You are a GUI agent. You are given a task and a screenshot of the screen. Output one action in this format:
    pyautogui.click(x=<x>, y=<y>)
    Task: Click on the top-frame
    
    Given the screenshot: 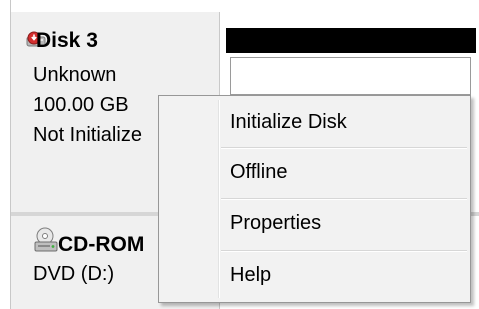 What is the action you would take?
    pyautogui.click(x=239, y=6)
    